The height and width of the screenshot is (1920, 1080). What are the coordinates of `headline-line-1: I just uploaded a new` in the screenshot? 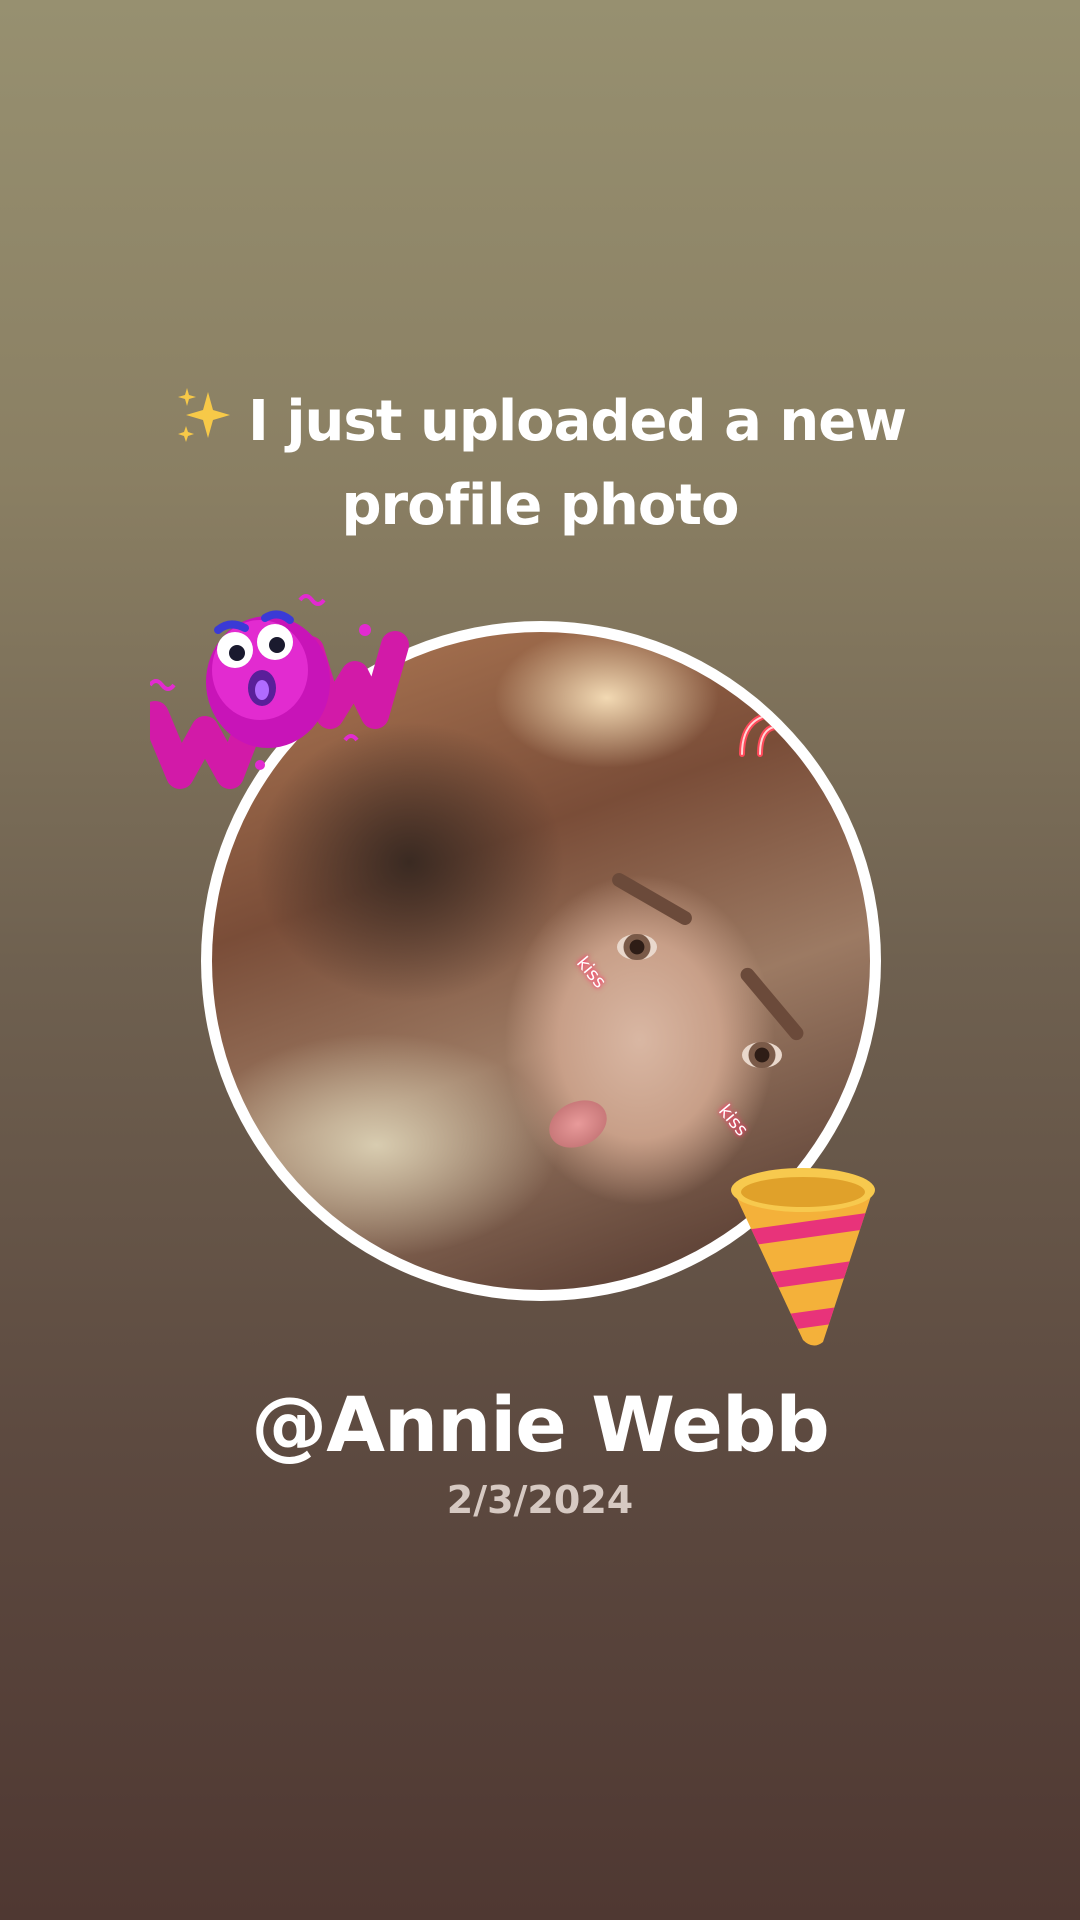 It's located at (540, 422).